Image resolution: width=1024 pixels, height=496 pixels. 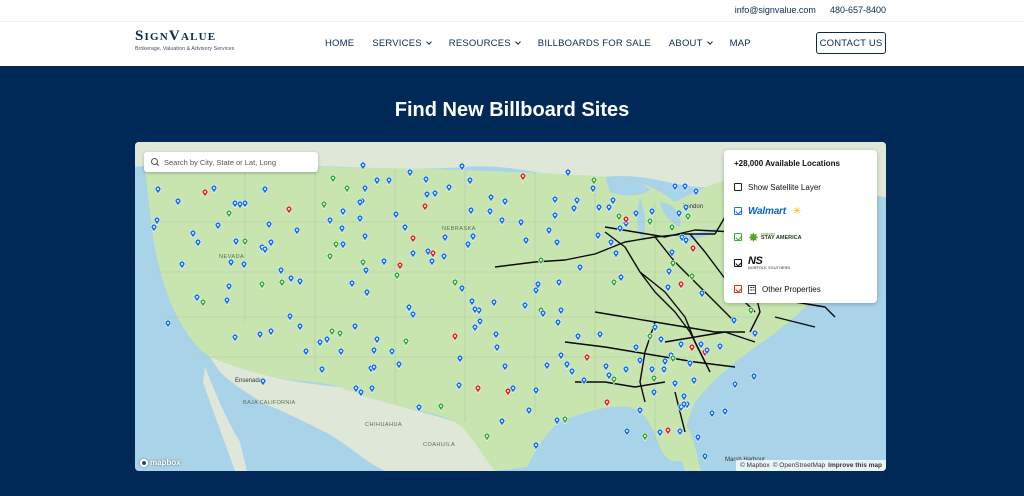 What do you see at coordinates (738, 237) in the screenshot?
I see `extended-stay-checkbox` at bounding box center [738, 237].